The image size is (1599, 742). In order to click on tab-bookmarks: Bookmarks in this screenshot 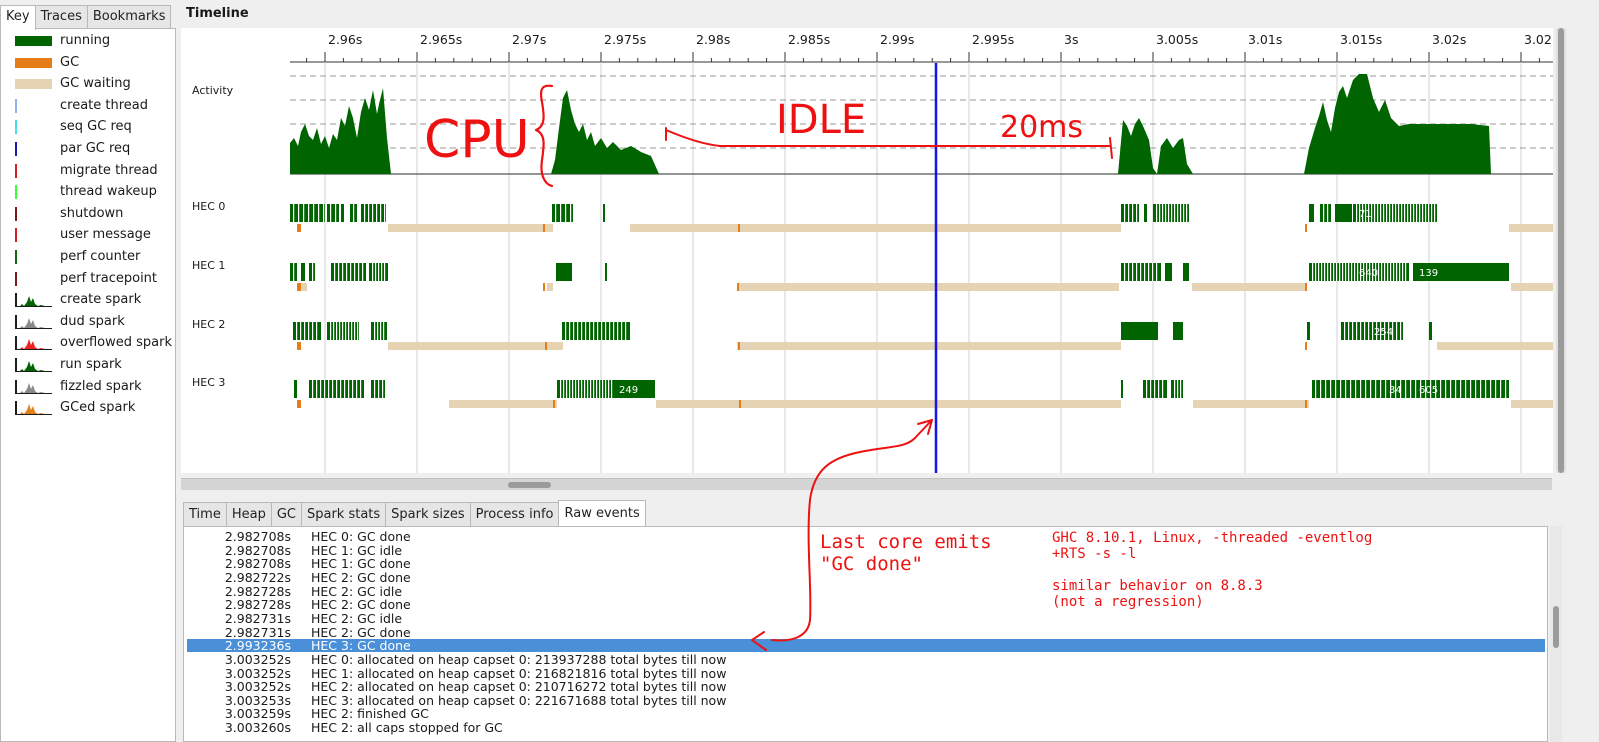, I will do `click(129, 17)`.